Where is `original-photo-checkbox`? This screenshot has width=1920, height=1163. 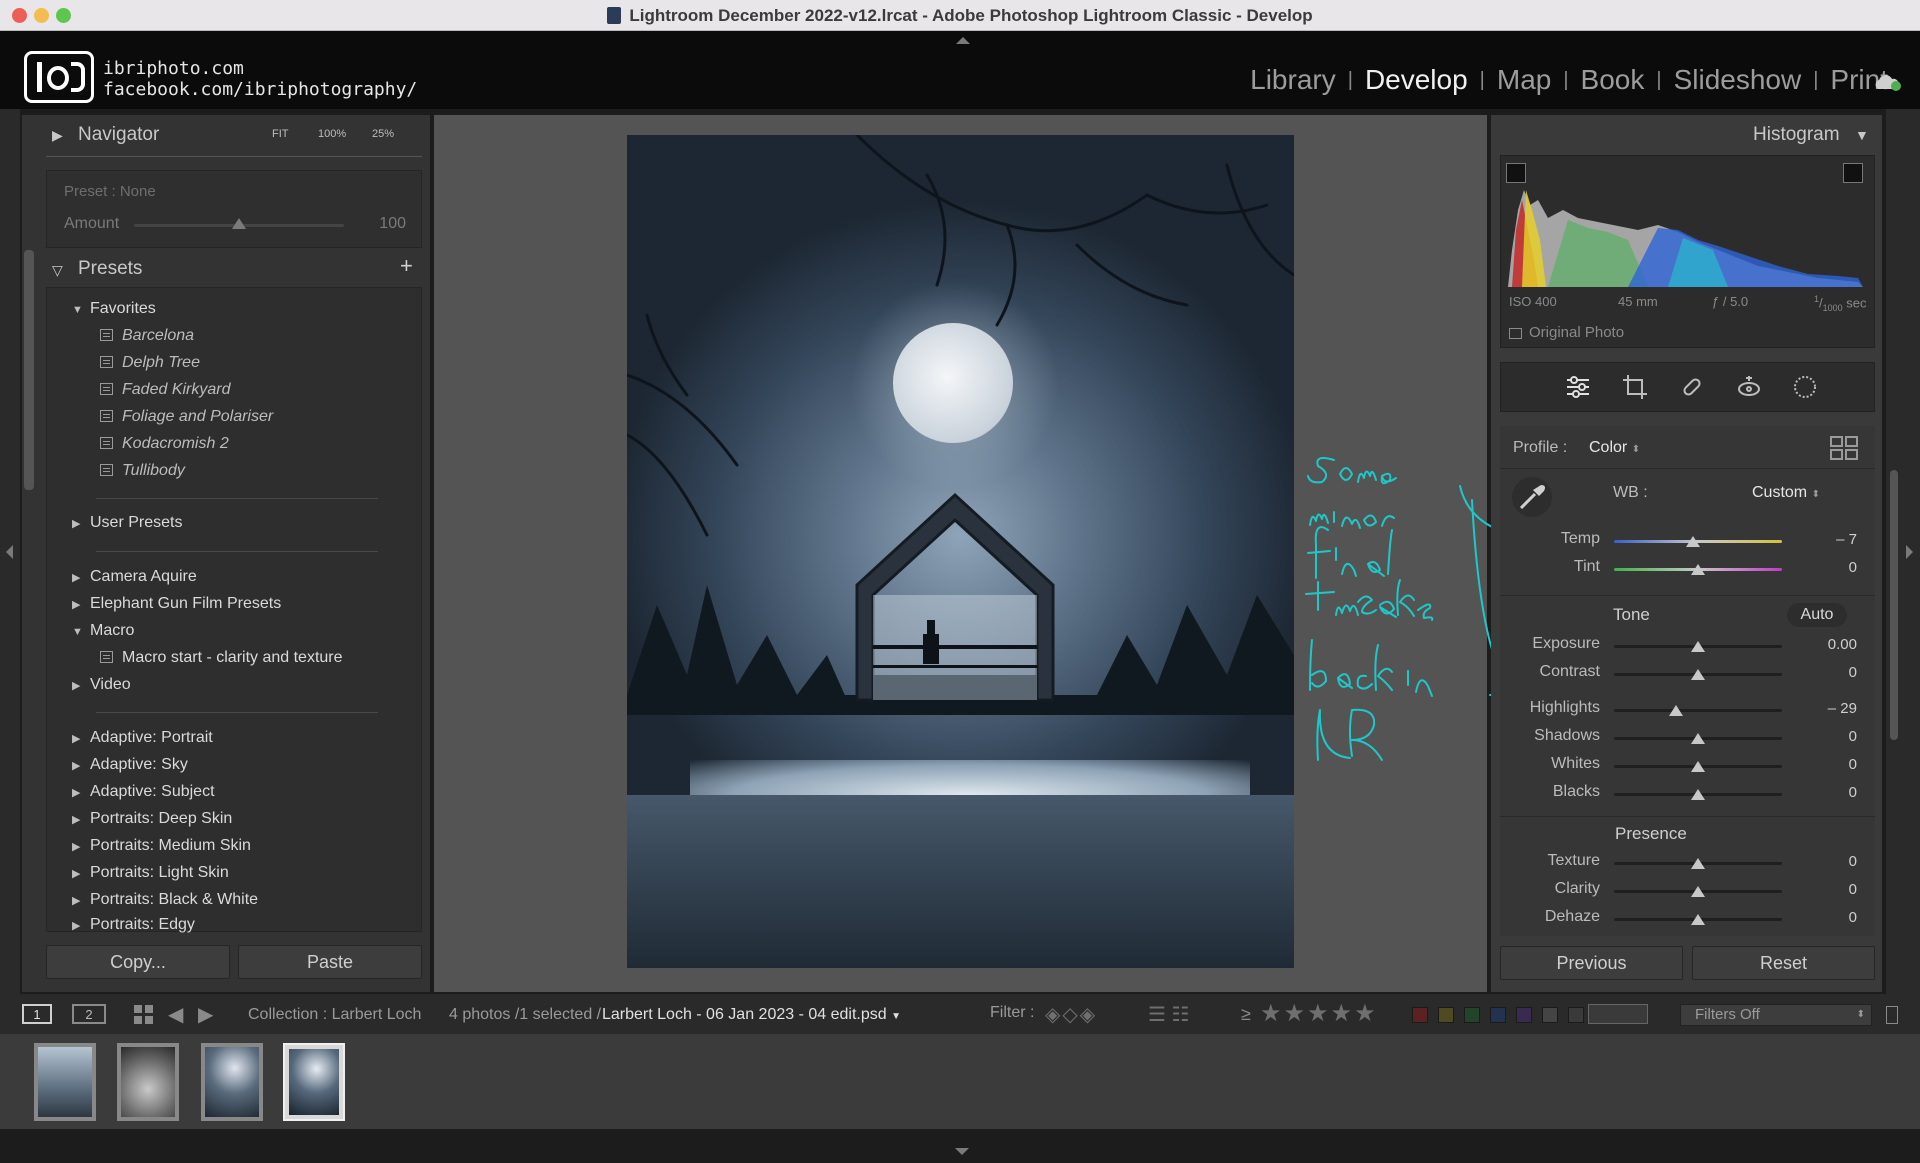
original-photo-checkbox is located at coordinates (1515, 333).